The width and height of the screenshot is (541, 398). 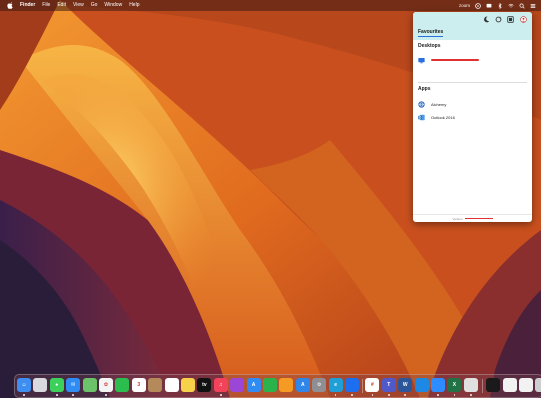 What do you see at coordinates (470, 385) in the screenshot?
I see `chrome-icon` at bounding box center [470, 385].